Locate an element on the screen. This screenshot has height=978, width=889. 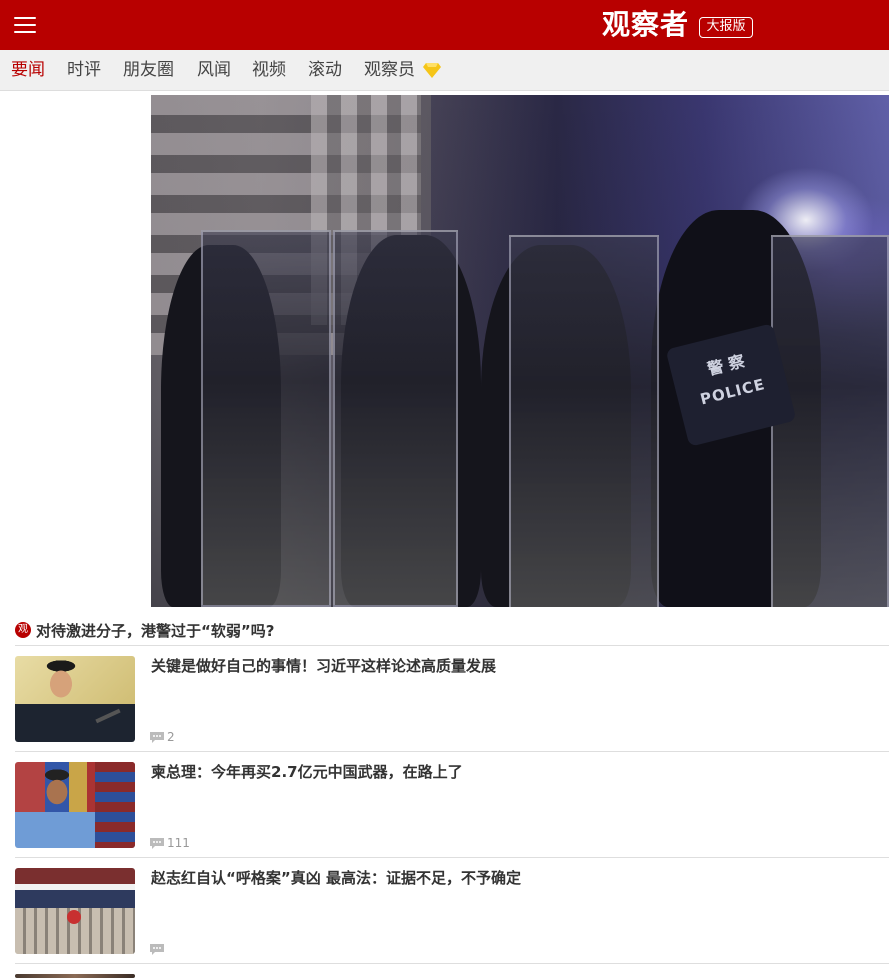
lead-headline-title: 对待激进分子，港警过于“软弱”吗? is located at coordinates (155, 630).